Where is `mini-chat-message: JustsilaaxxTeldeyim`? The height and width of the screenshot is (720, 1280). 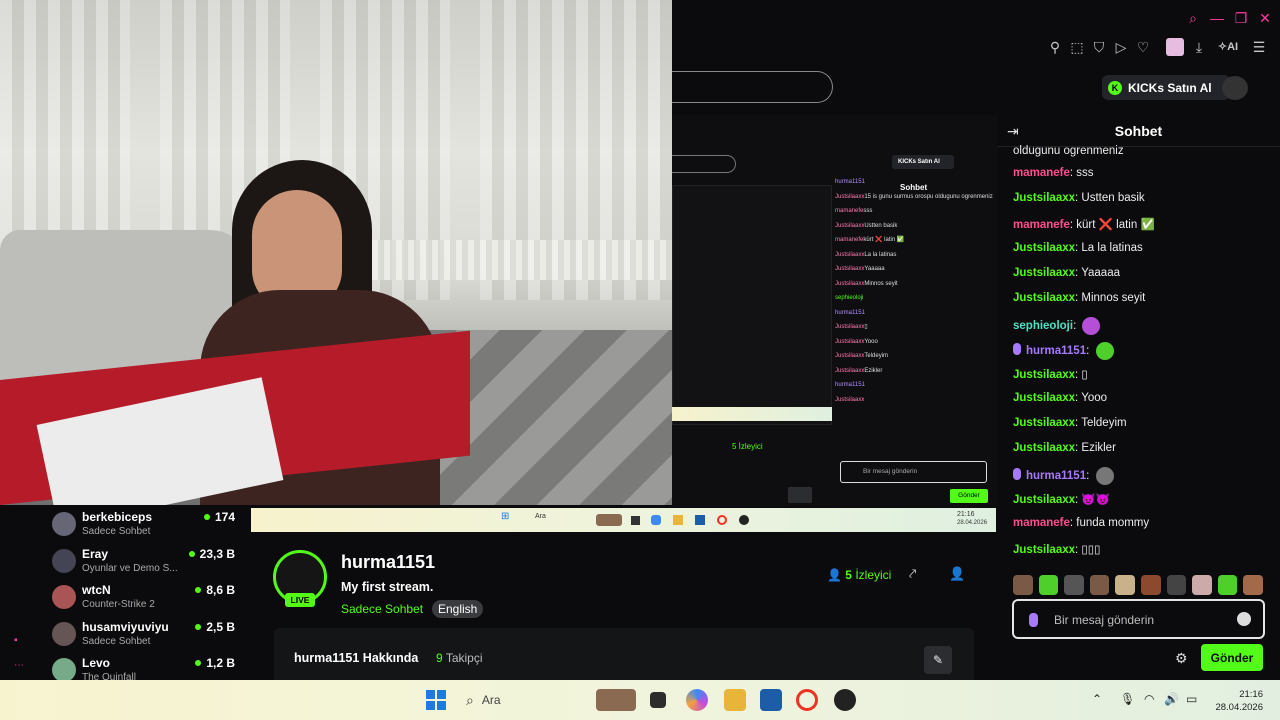 mini-chat-message: JustsilaaxxTeldeyim is located at coordinates (915, 356).